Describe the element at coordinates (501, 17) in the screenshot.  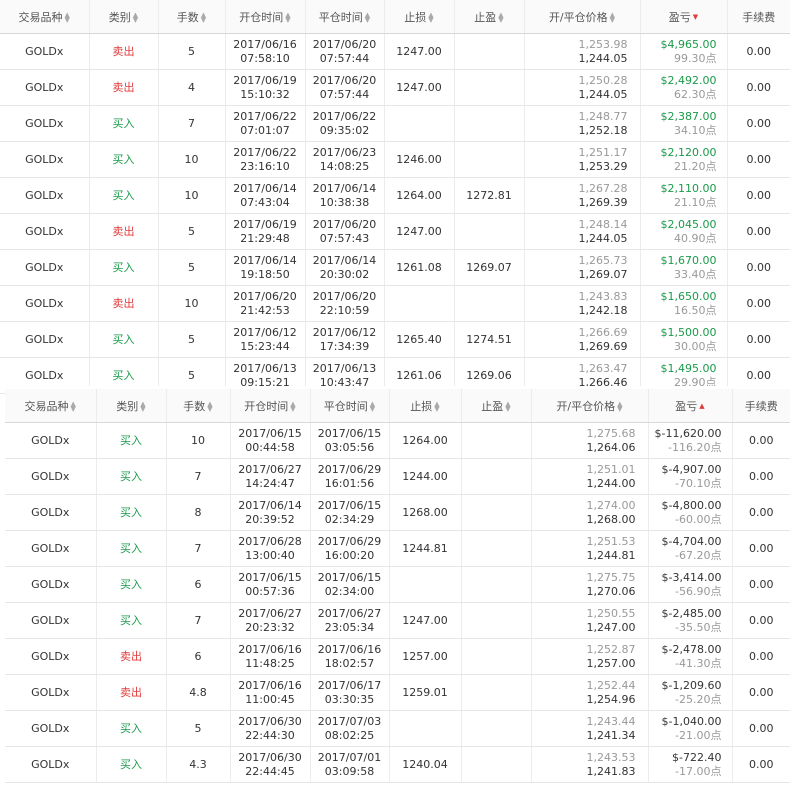
I see `sort-icon: ▲▼` at that location.